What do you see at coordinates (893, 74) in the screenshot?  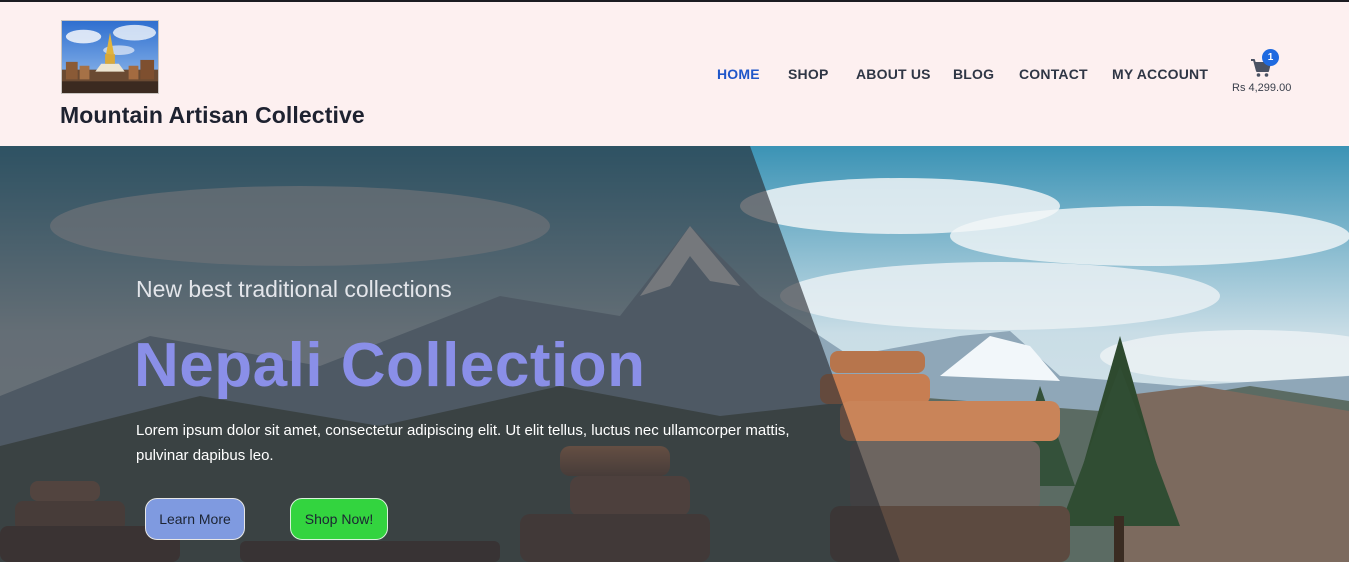 I see `nav-about-us: ABOUT US` at bounding box center [893, 74].